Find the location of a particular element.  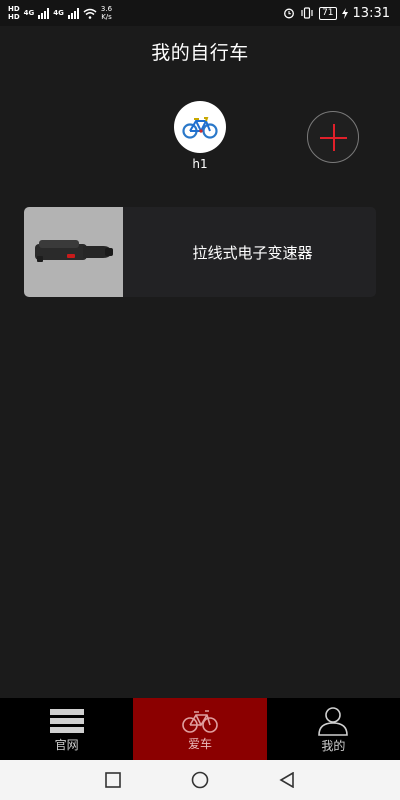

circle-icon is located at coordinates (200, 780).